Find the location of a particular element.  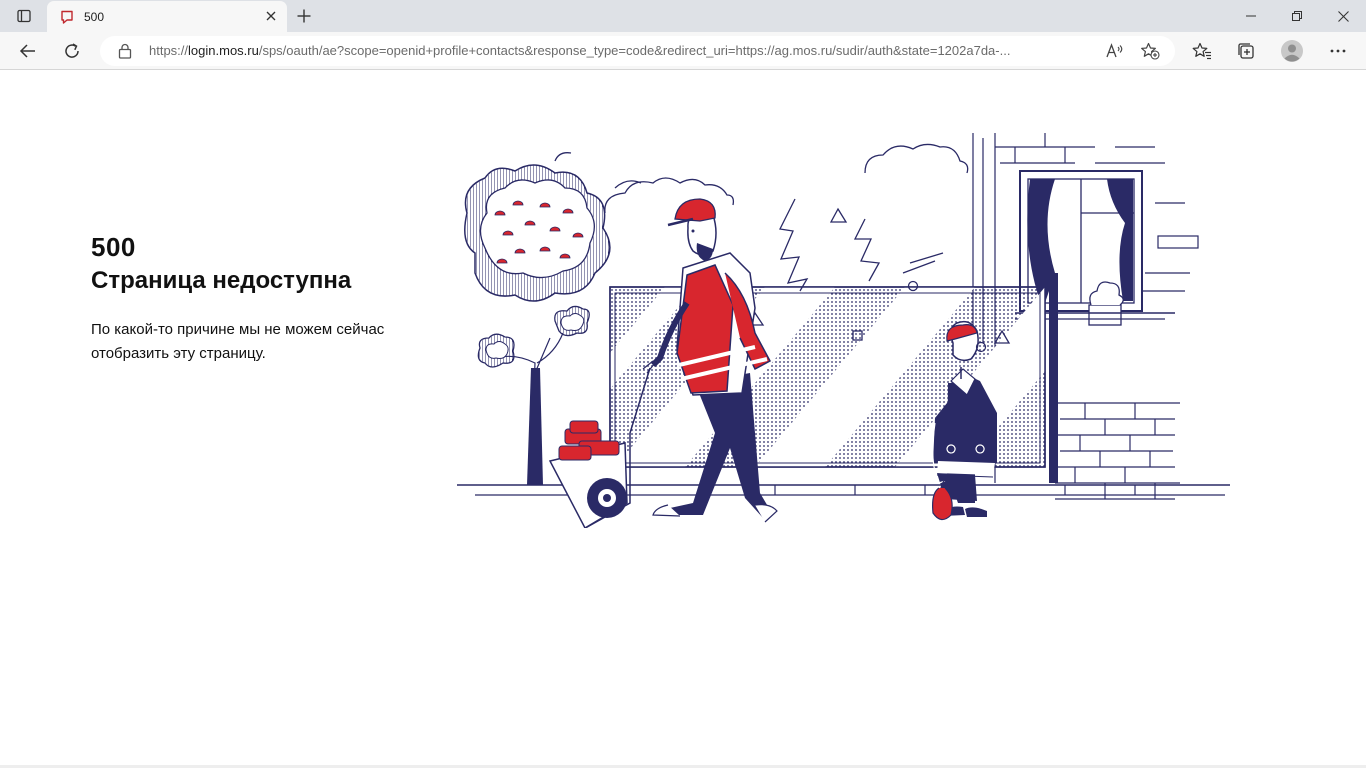

collections-button is located at coordinates (1246, 51).